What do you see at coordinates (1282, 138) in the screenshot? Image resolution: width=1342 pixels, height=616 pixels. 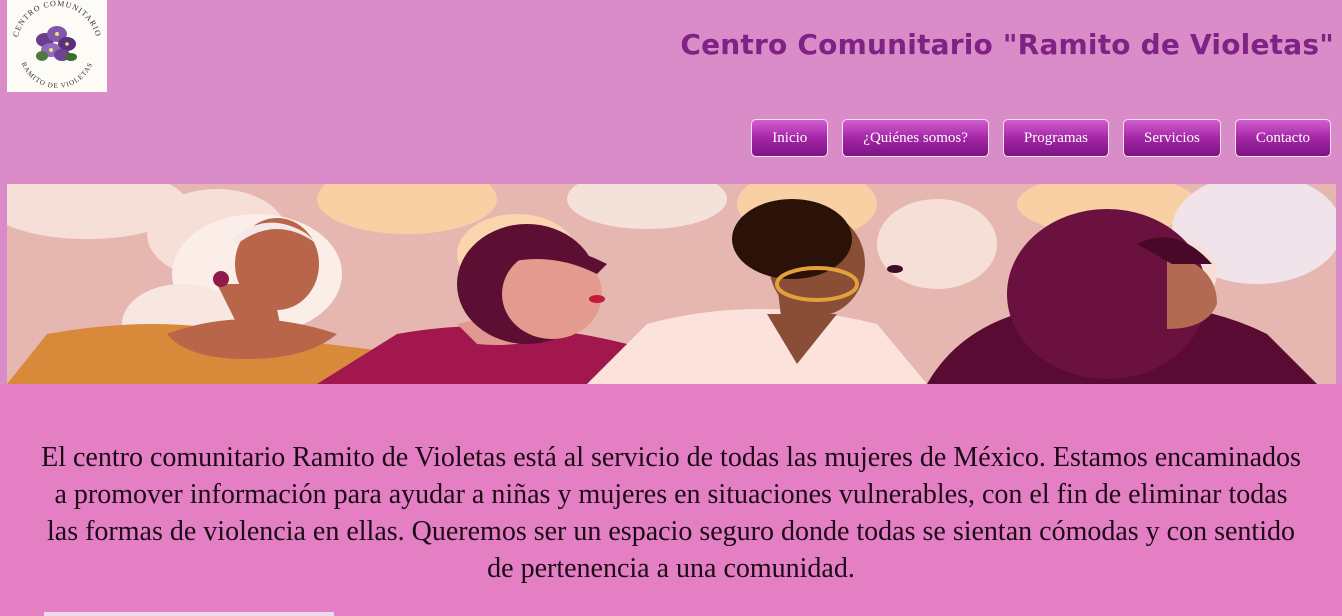 I see `nav-contacto-button: Contacto` at bounding box center [1282, 138].